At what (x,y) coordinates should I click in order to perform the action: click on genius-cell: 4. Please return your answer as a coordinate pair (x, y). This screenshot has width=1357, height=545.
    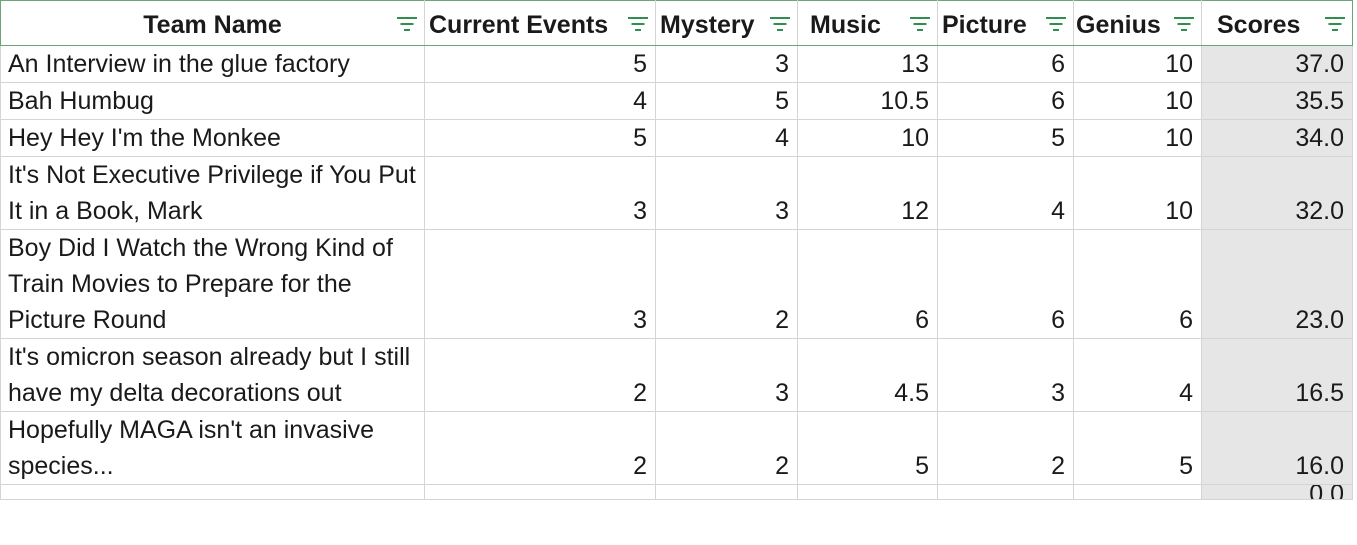
    Looking at the image, I should click on (1137, 375).